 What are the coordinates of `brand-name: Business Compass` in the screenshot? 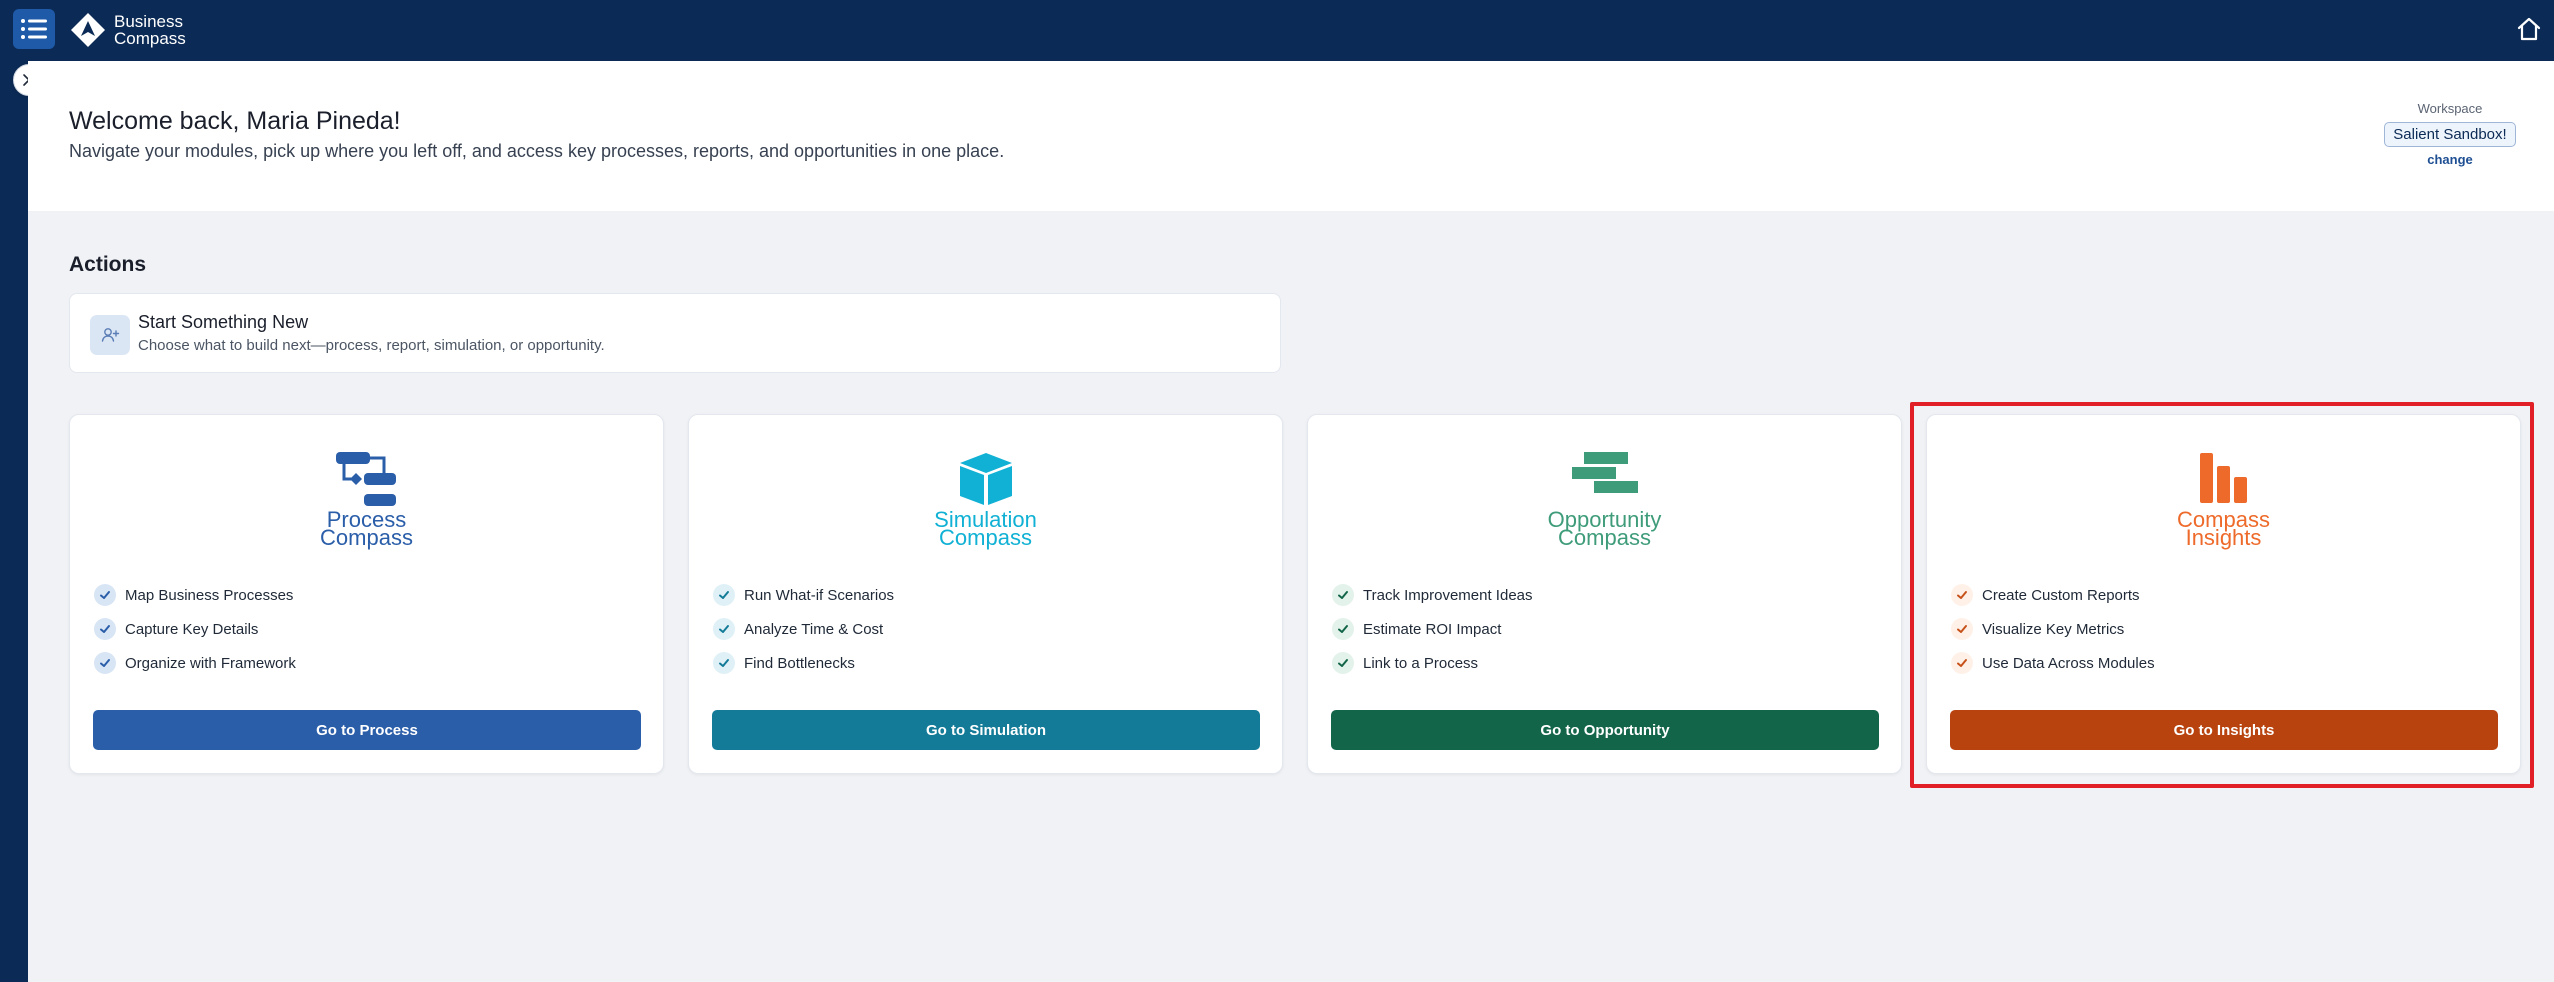 It's located at (150, 30).